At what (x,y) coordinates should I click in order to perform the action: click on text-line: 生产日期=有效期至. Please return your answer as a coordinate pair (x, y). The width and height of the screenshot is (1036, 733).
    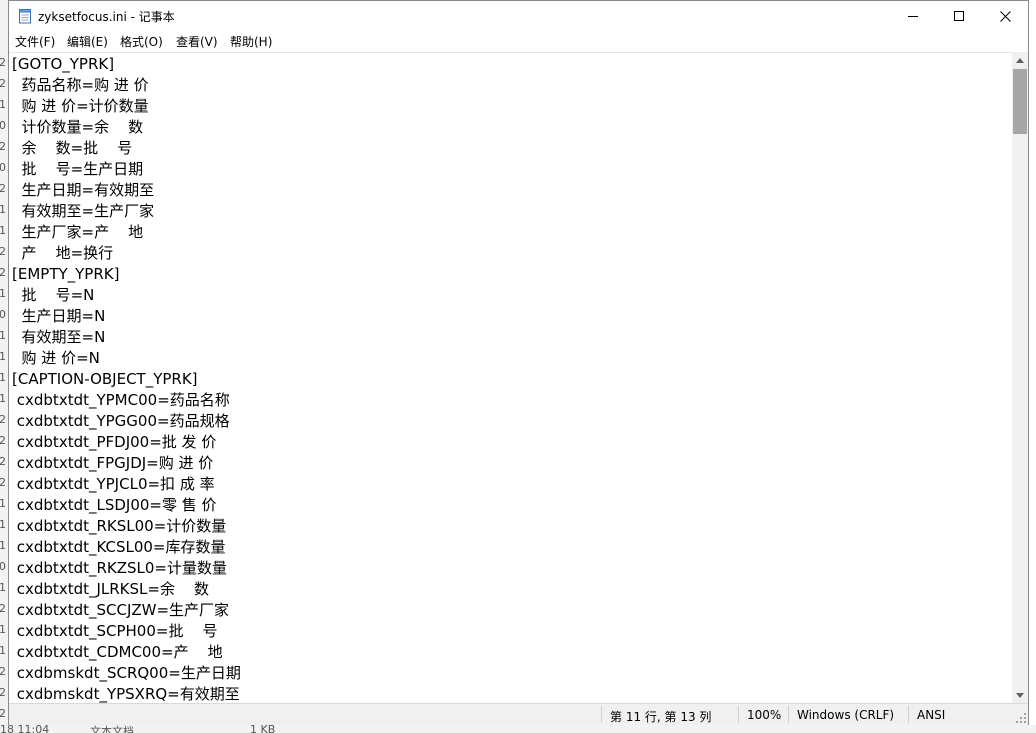
    Looking at the image, I should click on (83, 190).